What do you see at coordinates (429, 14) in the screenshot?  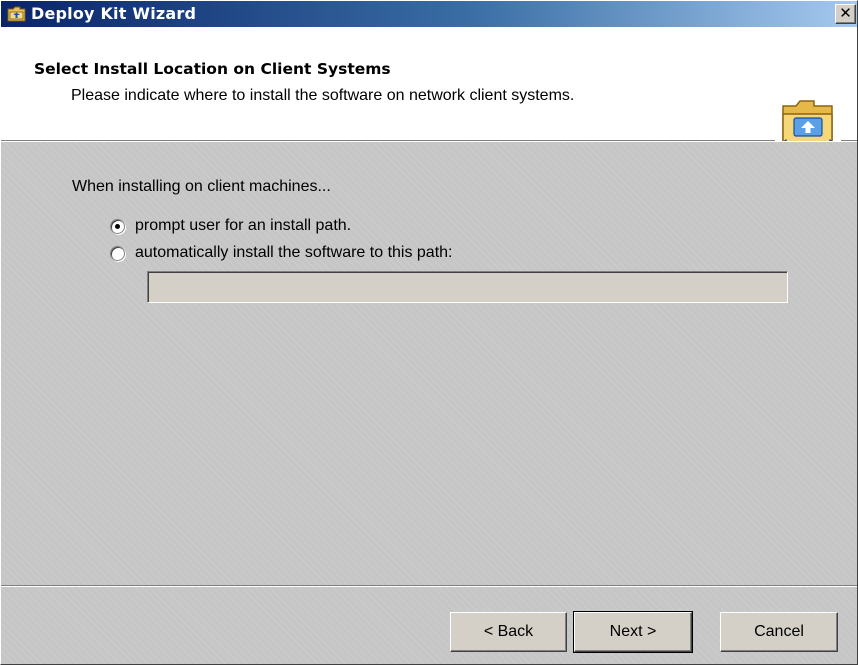 I see `title-bar: Deploy Kit Wizard ✕` at bounding box center [429, 14].